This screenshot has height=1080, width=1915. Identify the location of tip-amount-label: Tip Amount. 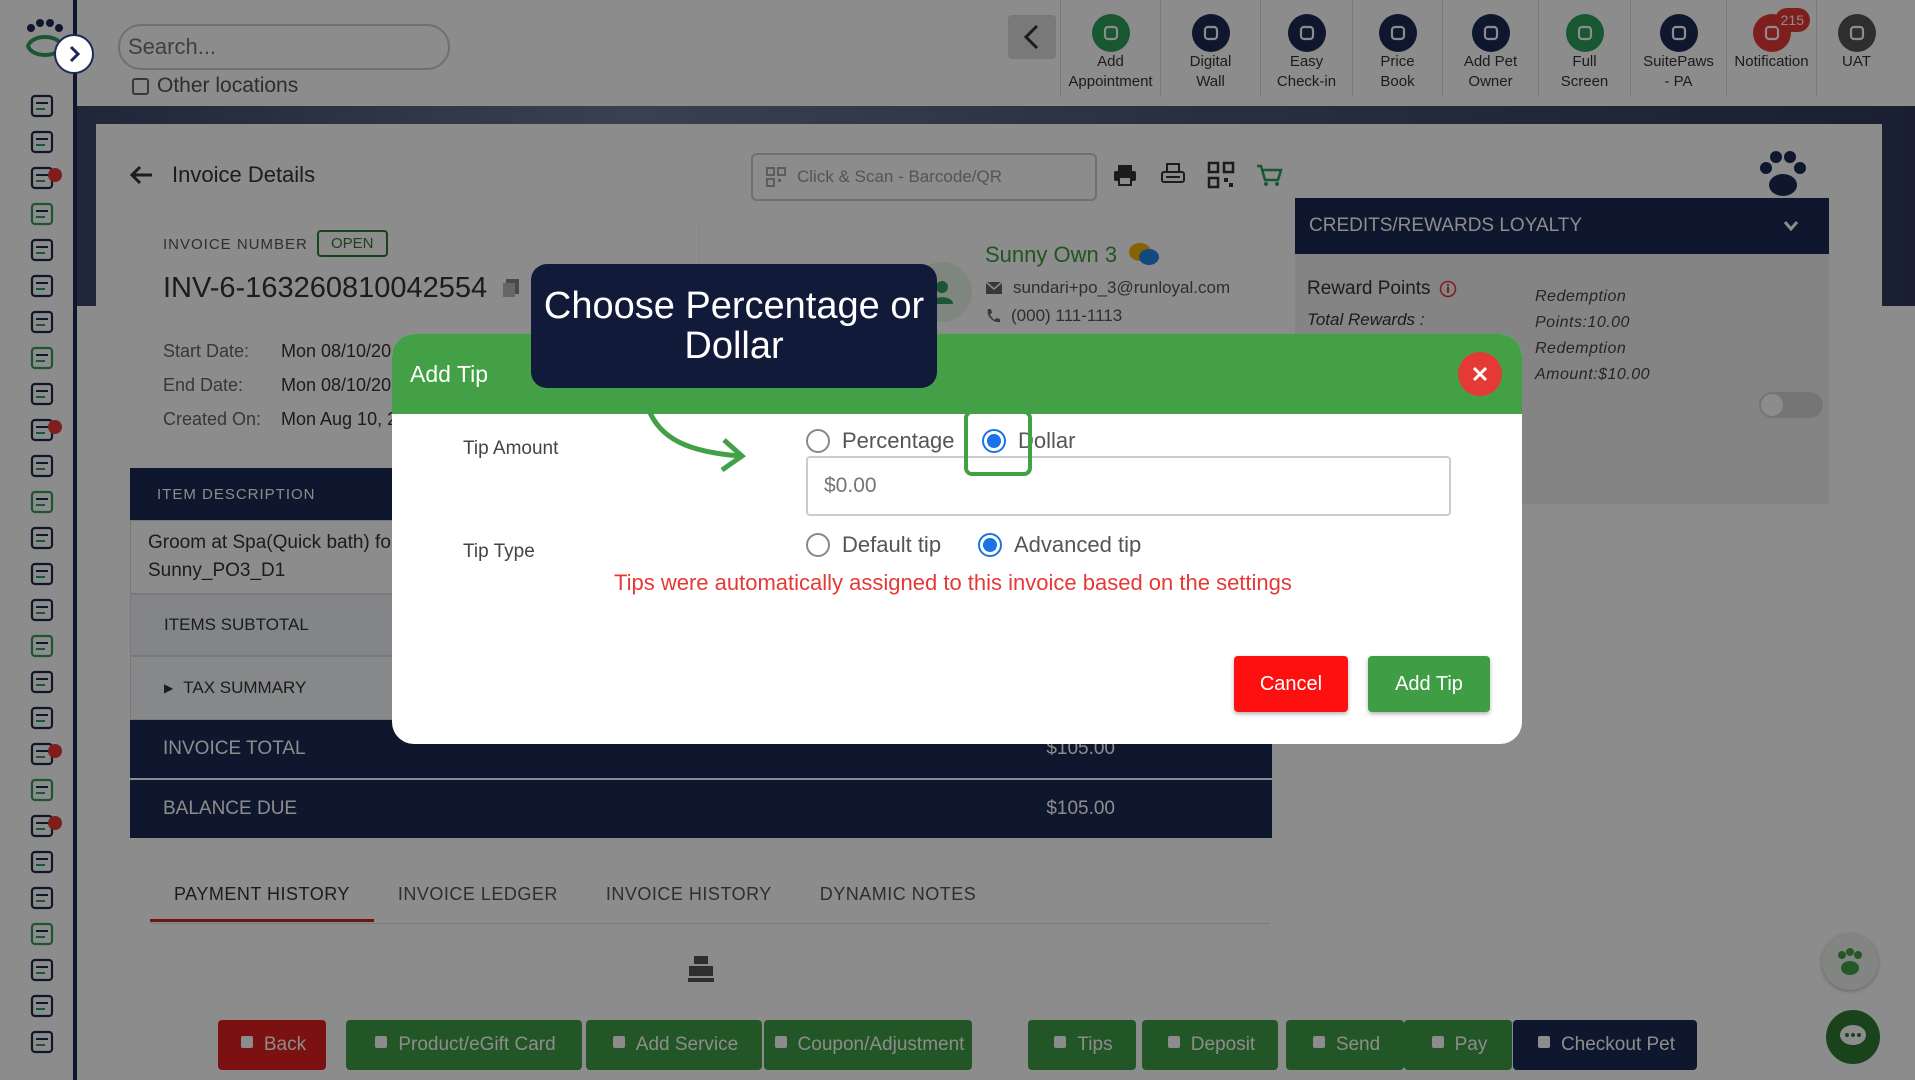
(511, 448).